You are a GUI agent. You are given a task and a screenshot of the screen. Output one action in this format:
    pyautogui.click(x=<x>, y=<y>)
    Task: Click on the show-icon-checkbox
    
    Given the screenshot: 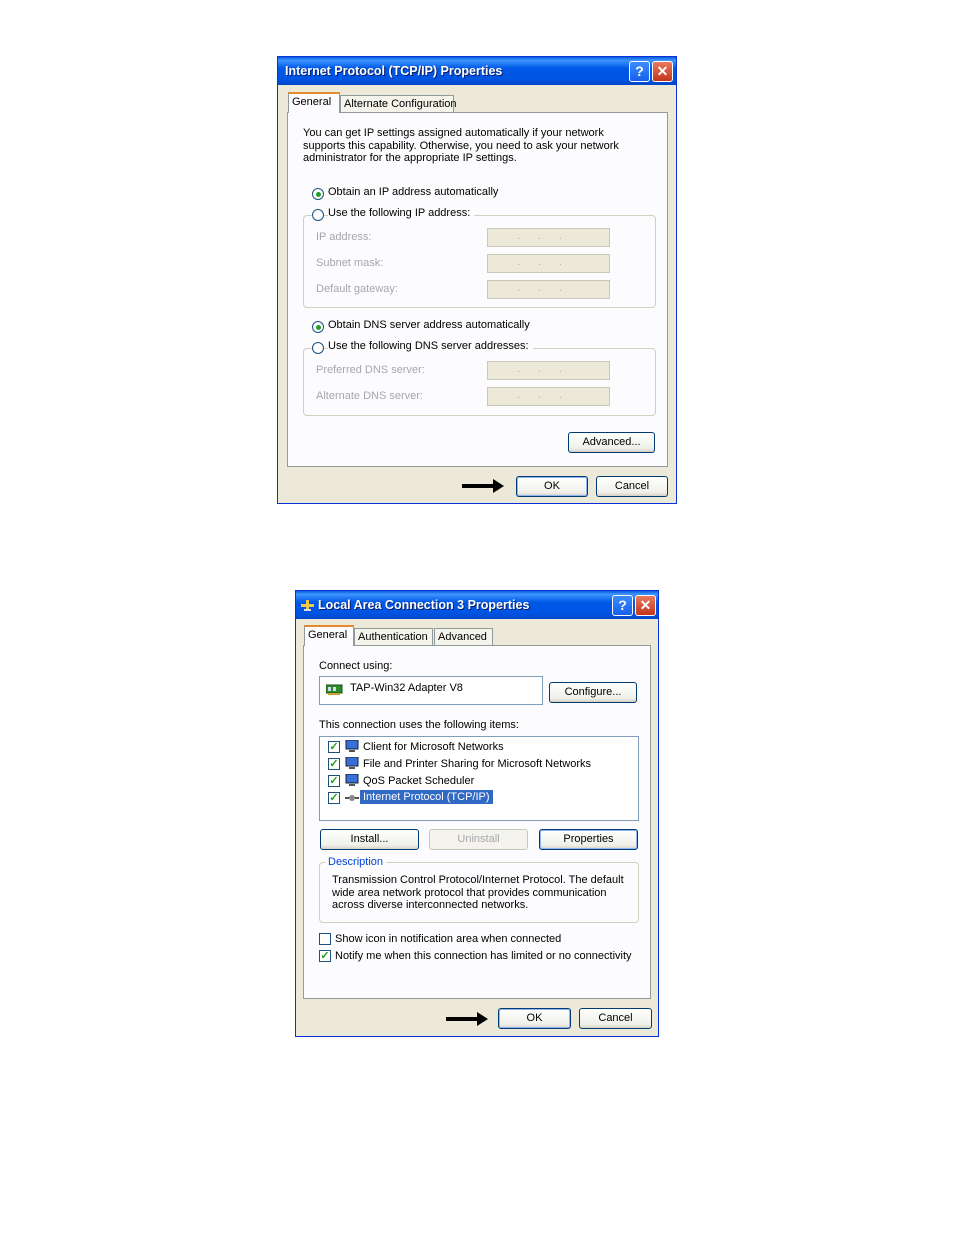 What is the action you would take?
    pyautogui.click(x=325, y=939)
    